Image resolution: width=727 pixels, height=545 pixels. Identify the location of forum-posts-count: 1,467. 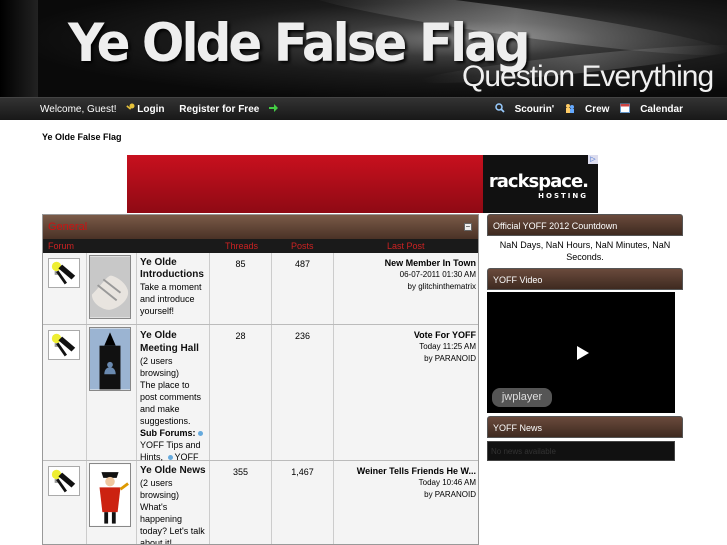
(303, 502).